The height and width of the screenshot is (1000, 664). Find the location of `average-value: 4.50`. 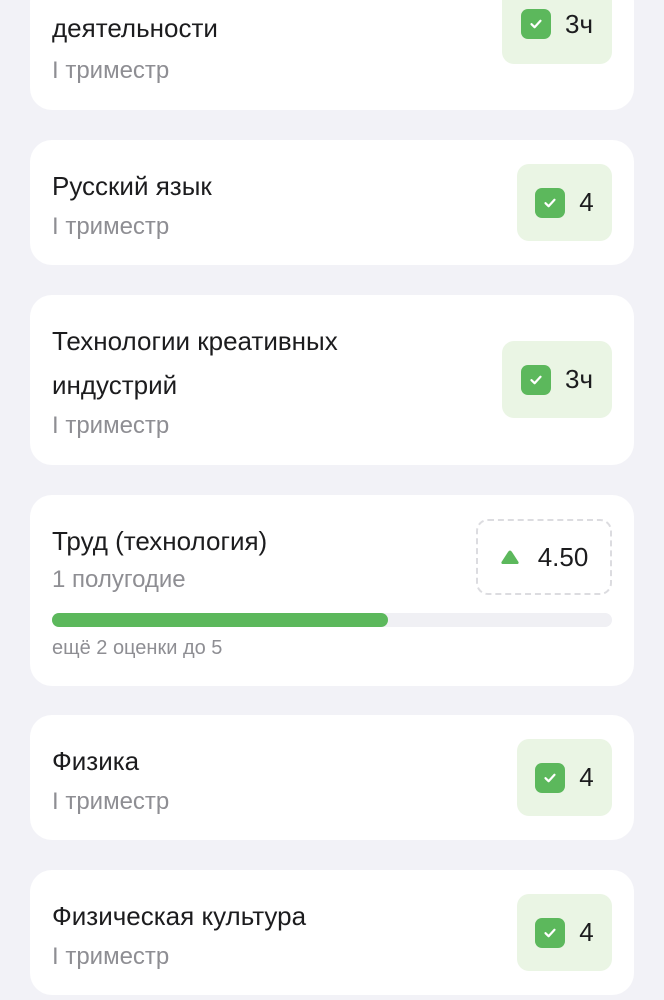

average-value: 4.50 is located at coordinates (563, 556).